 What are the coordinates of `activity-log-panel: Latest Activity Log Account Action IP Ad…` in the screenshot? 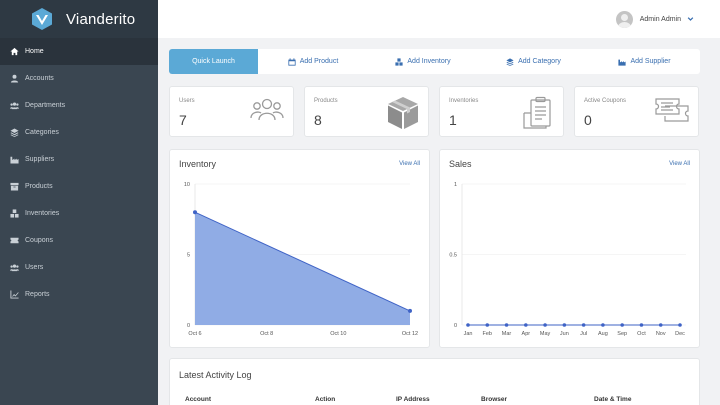 It's located at (434, 381).